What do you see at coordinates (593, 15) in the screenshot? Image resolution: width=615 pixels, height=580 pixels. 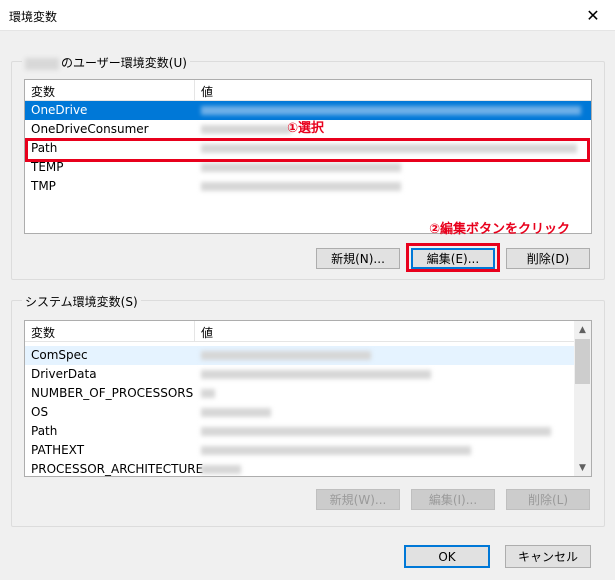 I see `close-icon: ✕` at bounding box center [593, 15].